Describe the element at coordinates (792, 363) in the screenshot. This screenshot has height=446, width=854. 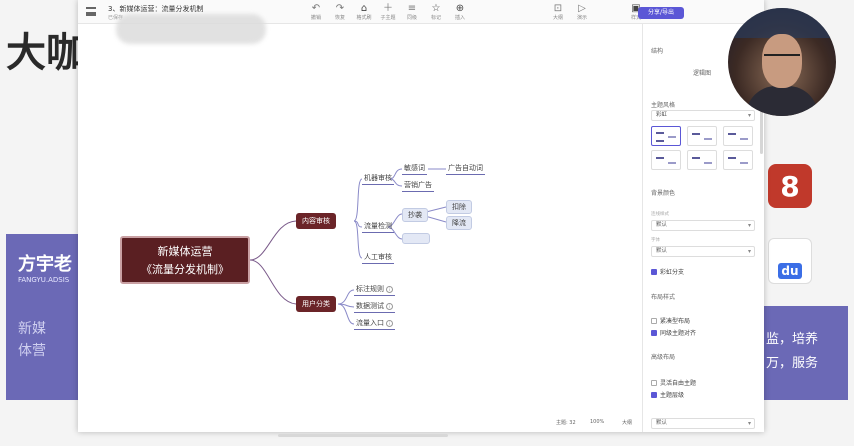
I see `slide-right-line: 万，服务` at that location.